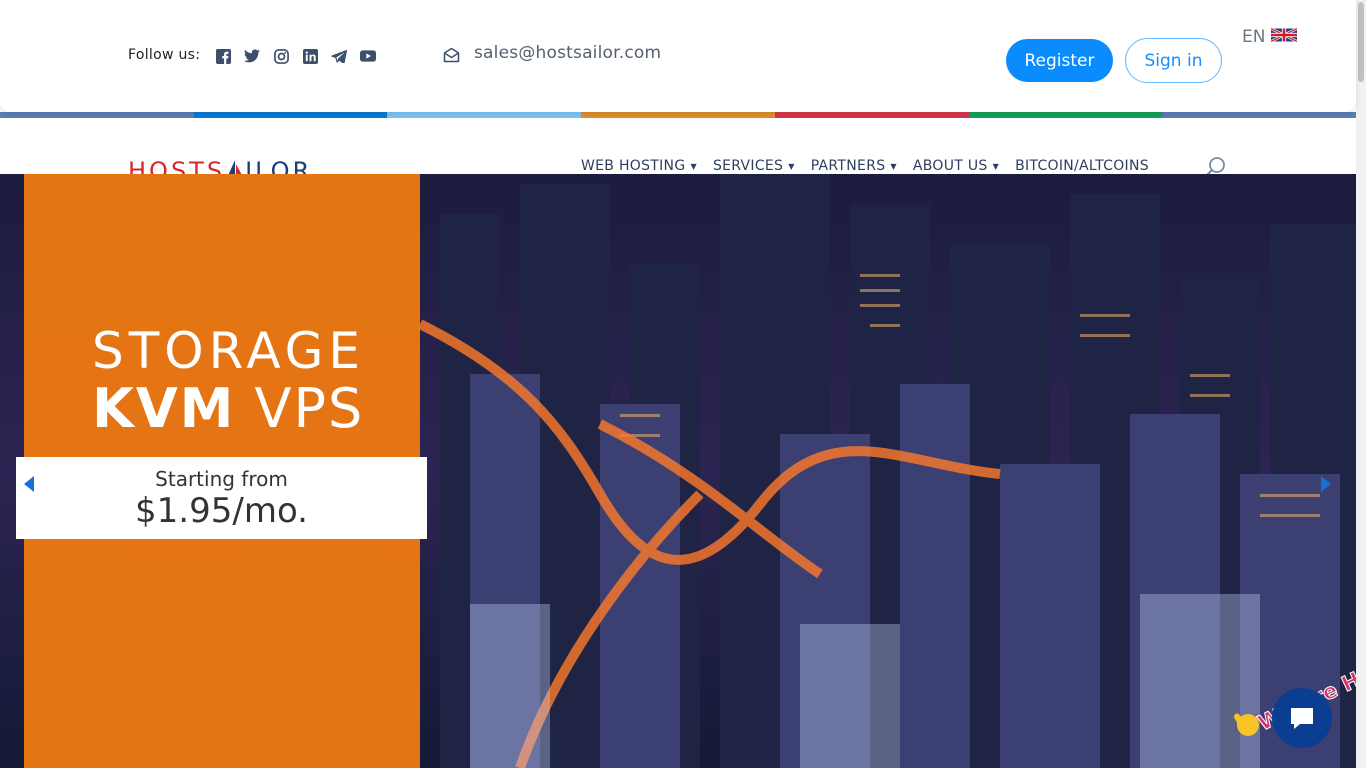  I want to click on sign-in-button: Sign in, so click(1173, 60).